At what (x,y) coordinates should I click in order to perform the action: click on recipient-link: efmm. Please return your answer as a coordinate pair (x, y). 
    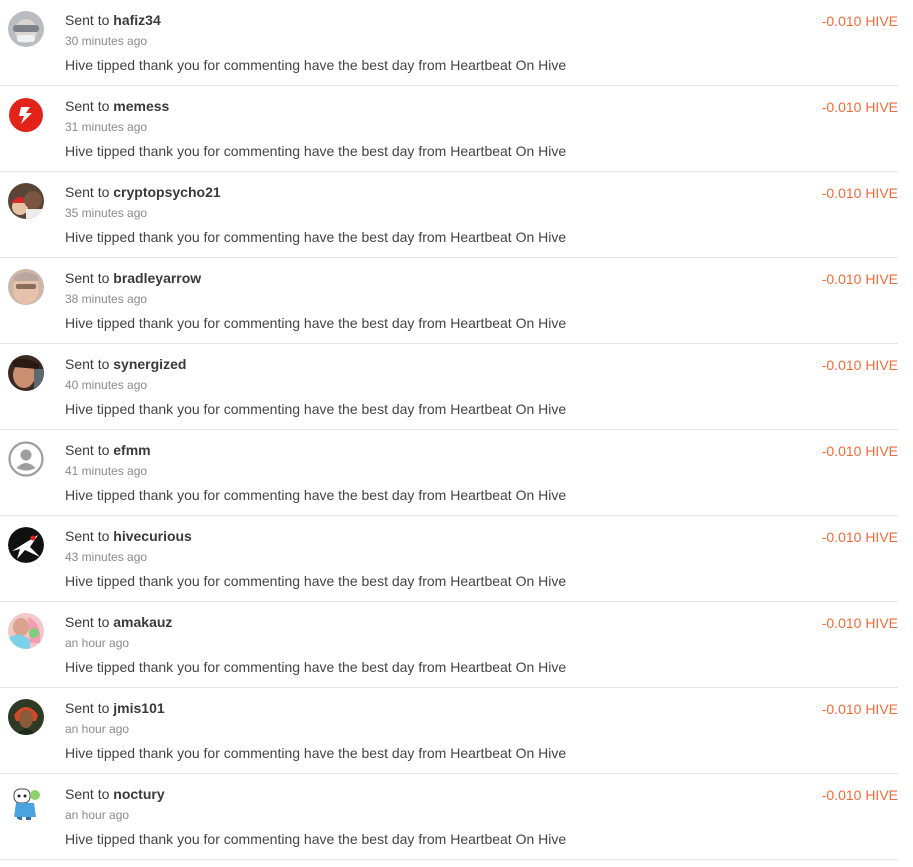
    Looking at the image, I should click on (131, 450).